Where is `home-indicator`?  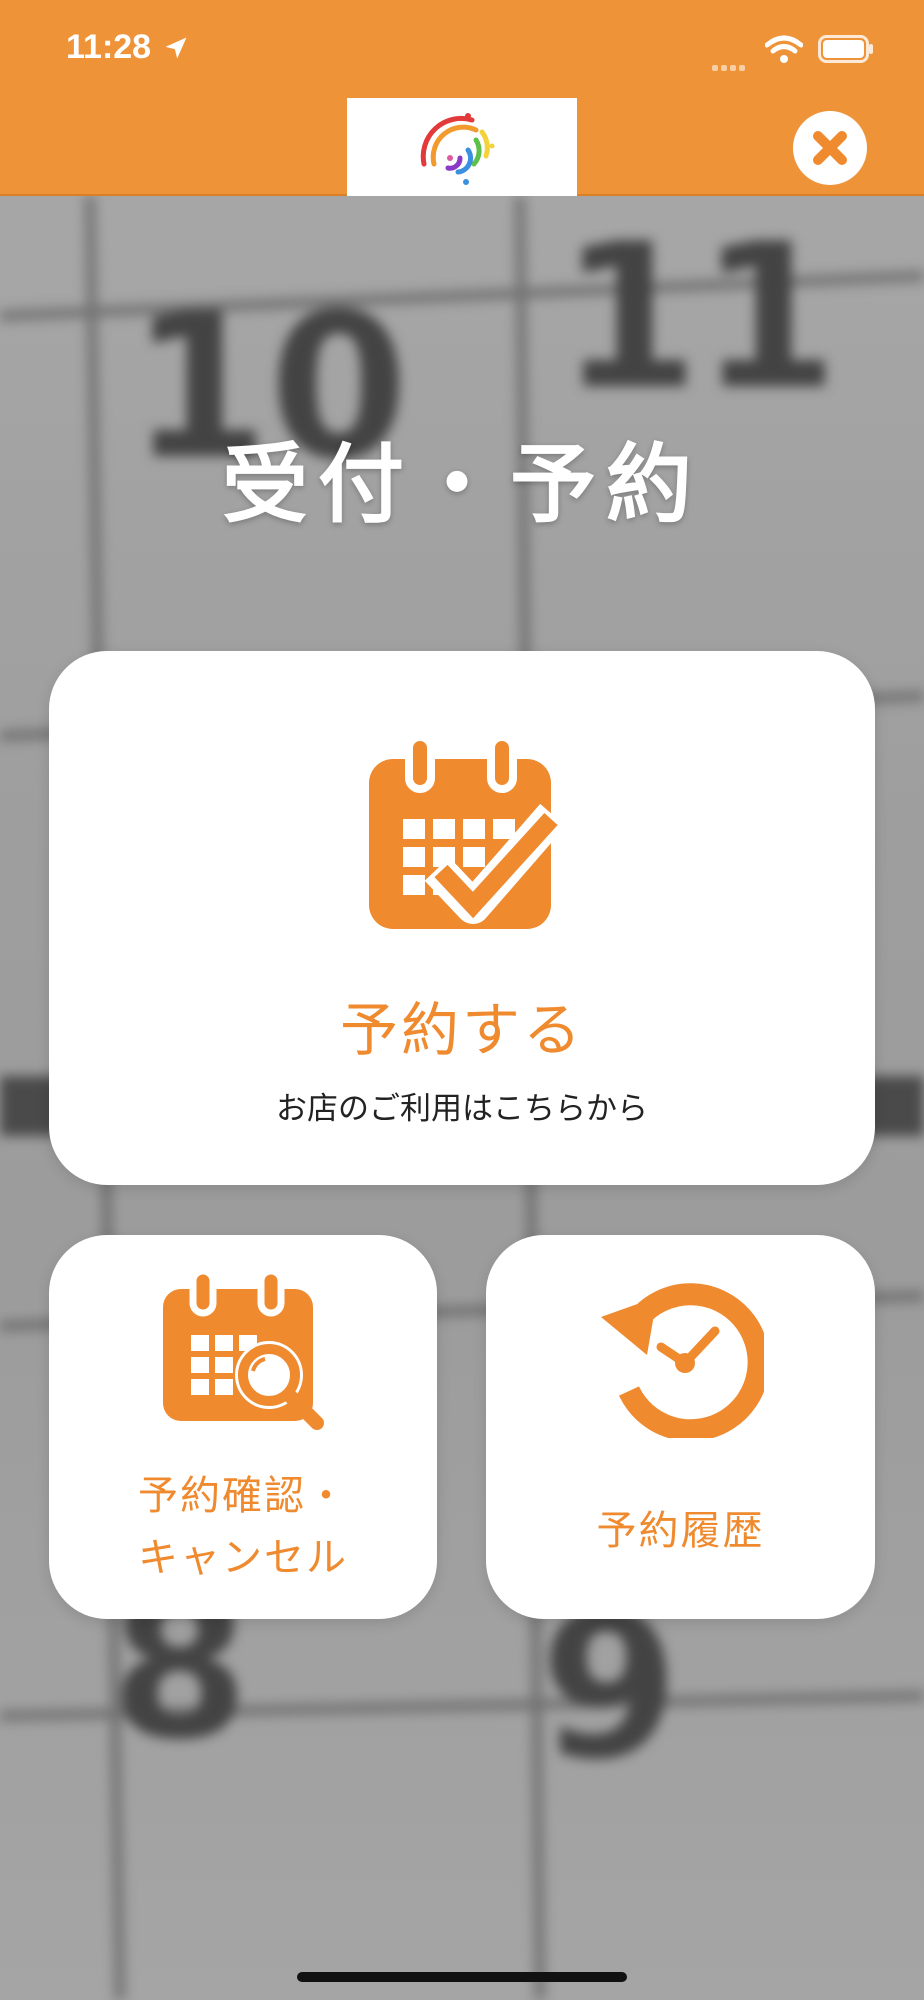 home-indicator is located at coordinates (462, 1977).